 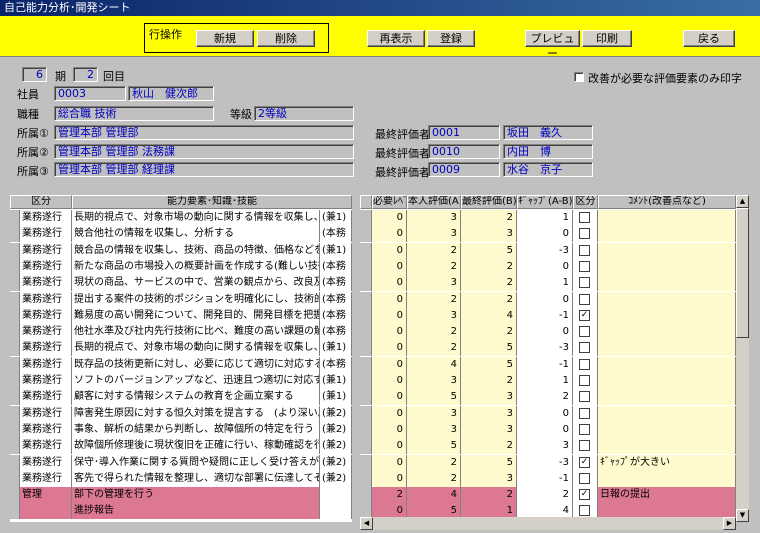 I want to click on evaluation-row: 0 3 4 -1 ✓, so click(x=548, y=315).